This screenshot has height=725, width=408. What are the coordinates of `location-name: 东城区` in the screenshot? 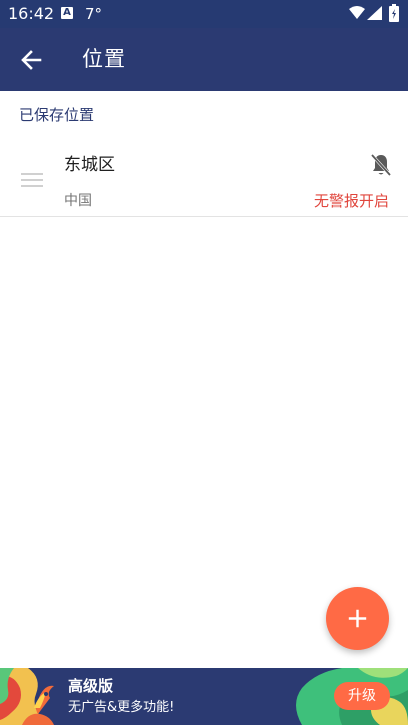 It's located at (89, 165).